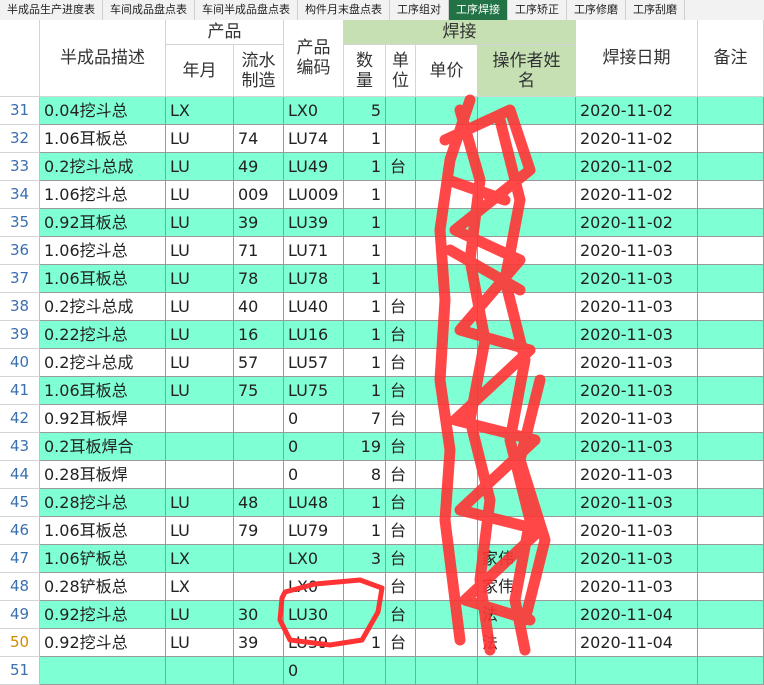 The image size is (764, 685). I want to click on row-number: 33, so click(20, 167).